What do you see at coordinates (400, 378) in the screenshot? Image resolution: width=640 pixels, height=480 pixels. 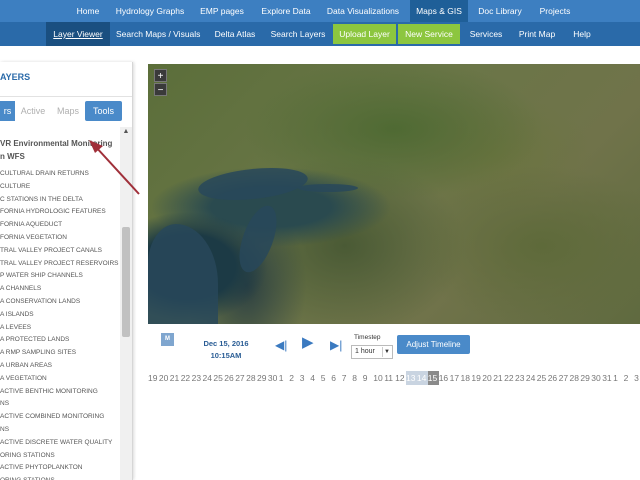 I see `timeline-day: 12` at bounding box center [400, 378].